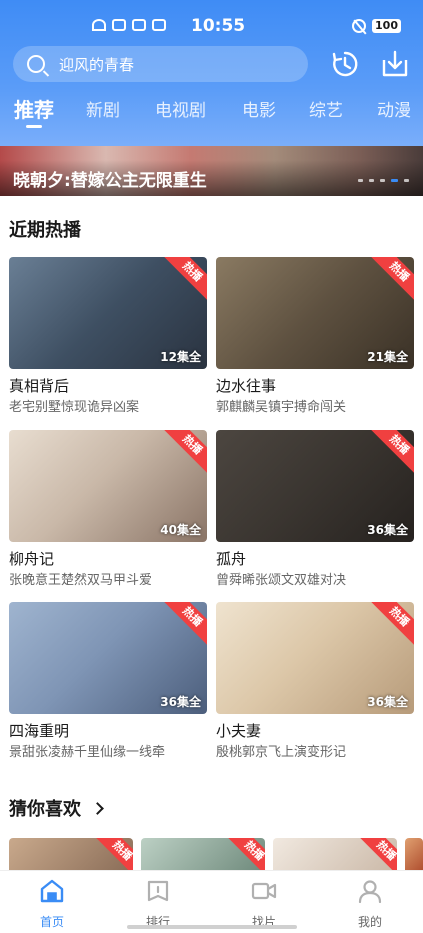  I want to click on status-notification-icons, so click(129, 25).